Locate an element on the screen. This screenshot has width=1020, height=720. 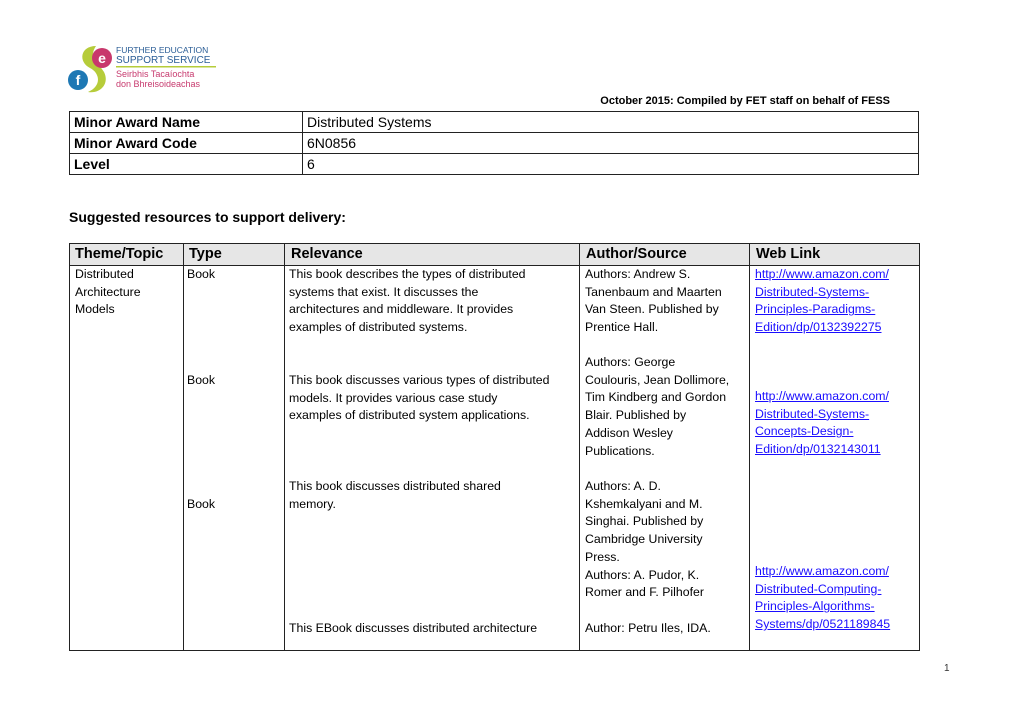
link-line: Principles-Paradigms- is located at coordinates (822, 310).